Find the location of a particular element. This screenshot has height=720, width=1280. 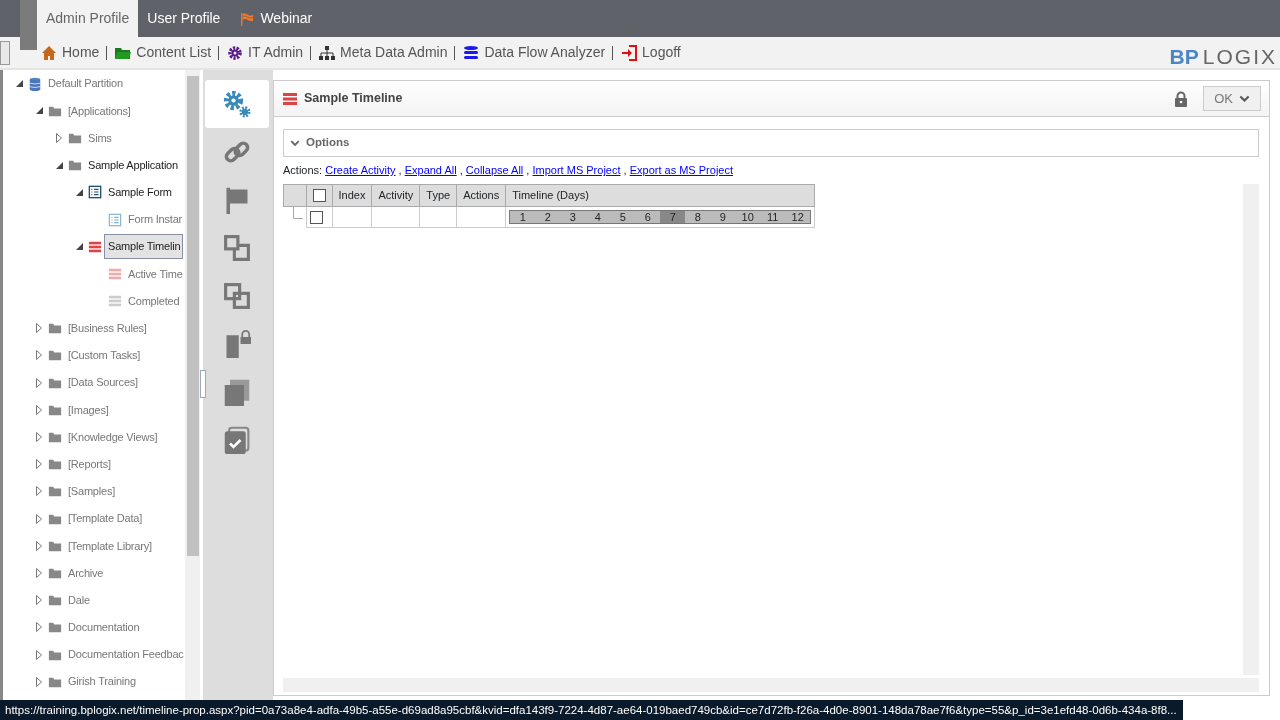

action-link: Create Activity is located at coordinates (360, 170).